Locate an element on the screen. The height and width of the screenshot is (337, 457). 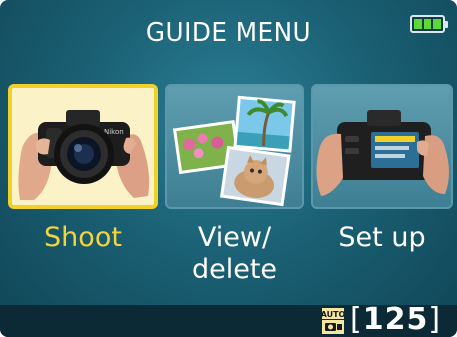
shots-remaining-value: 125 is located at coordinates (395, 319).